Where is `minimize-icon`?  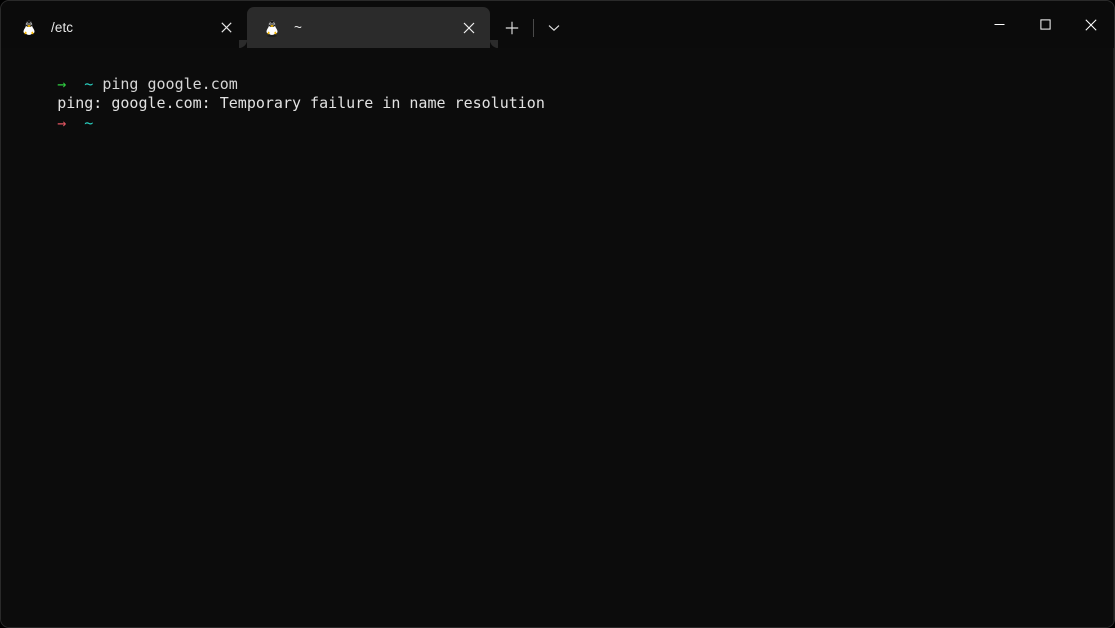 minimize-icon is located at coordinates (999, 24).